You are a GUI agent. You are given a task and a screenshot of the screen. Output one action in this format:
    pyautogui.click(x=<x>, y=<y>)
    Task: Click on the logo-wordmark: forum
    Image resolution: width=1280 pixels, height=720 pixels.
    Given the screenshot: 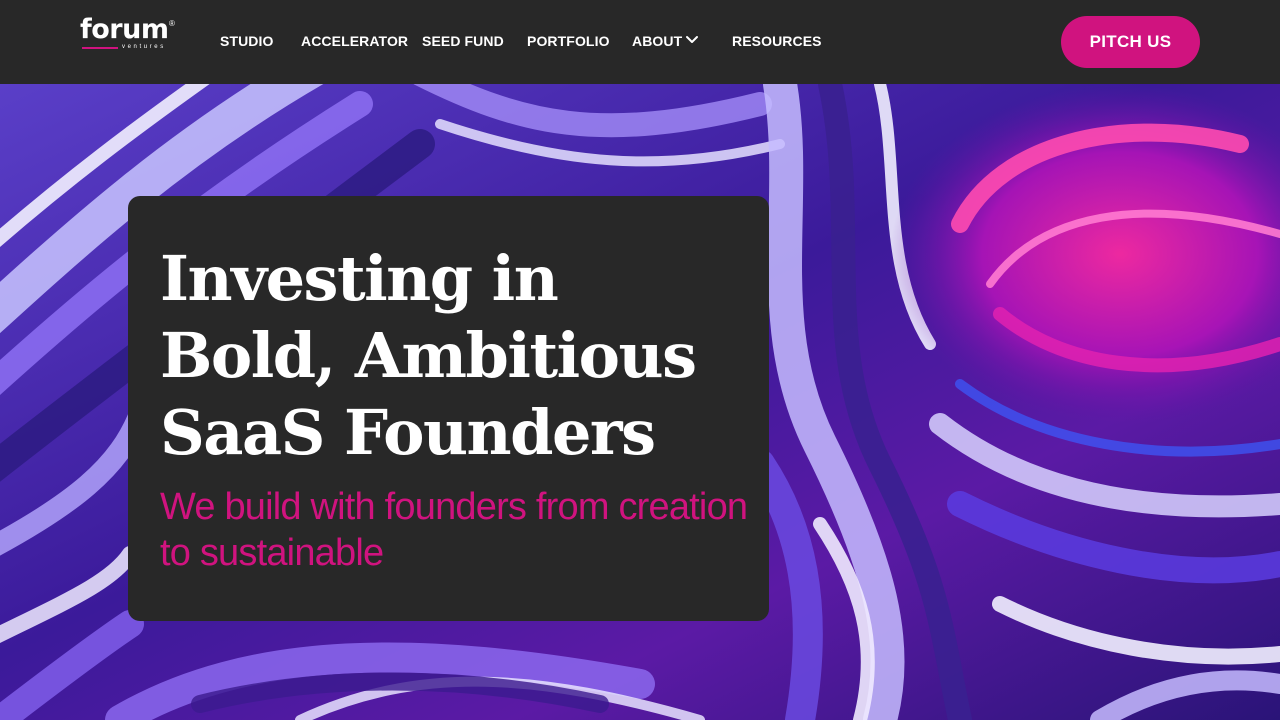 What is the action you would take?
    pyautogui.click(x=124, y=29)
    